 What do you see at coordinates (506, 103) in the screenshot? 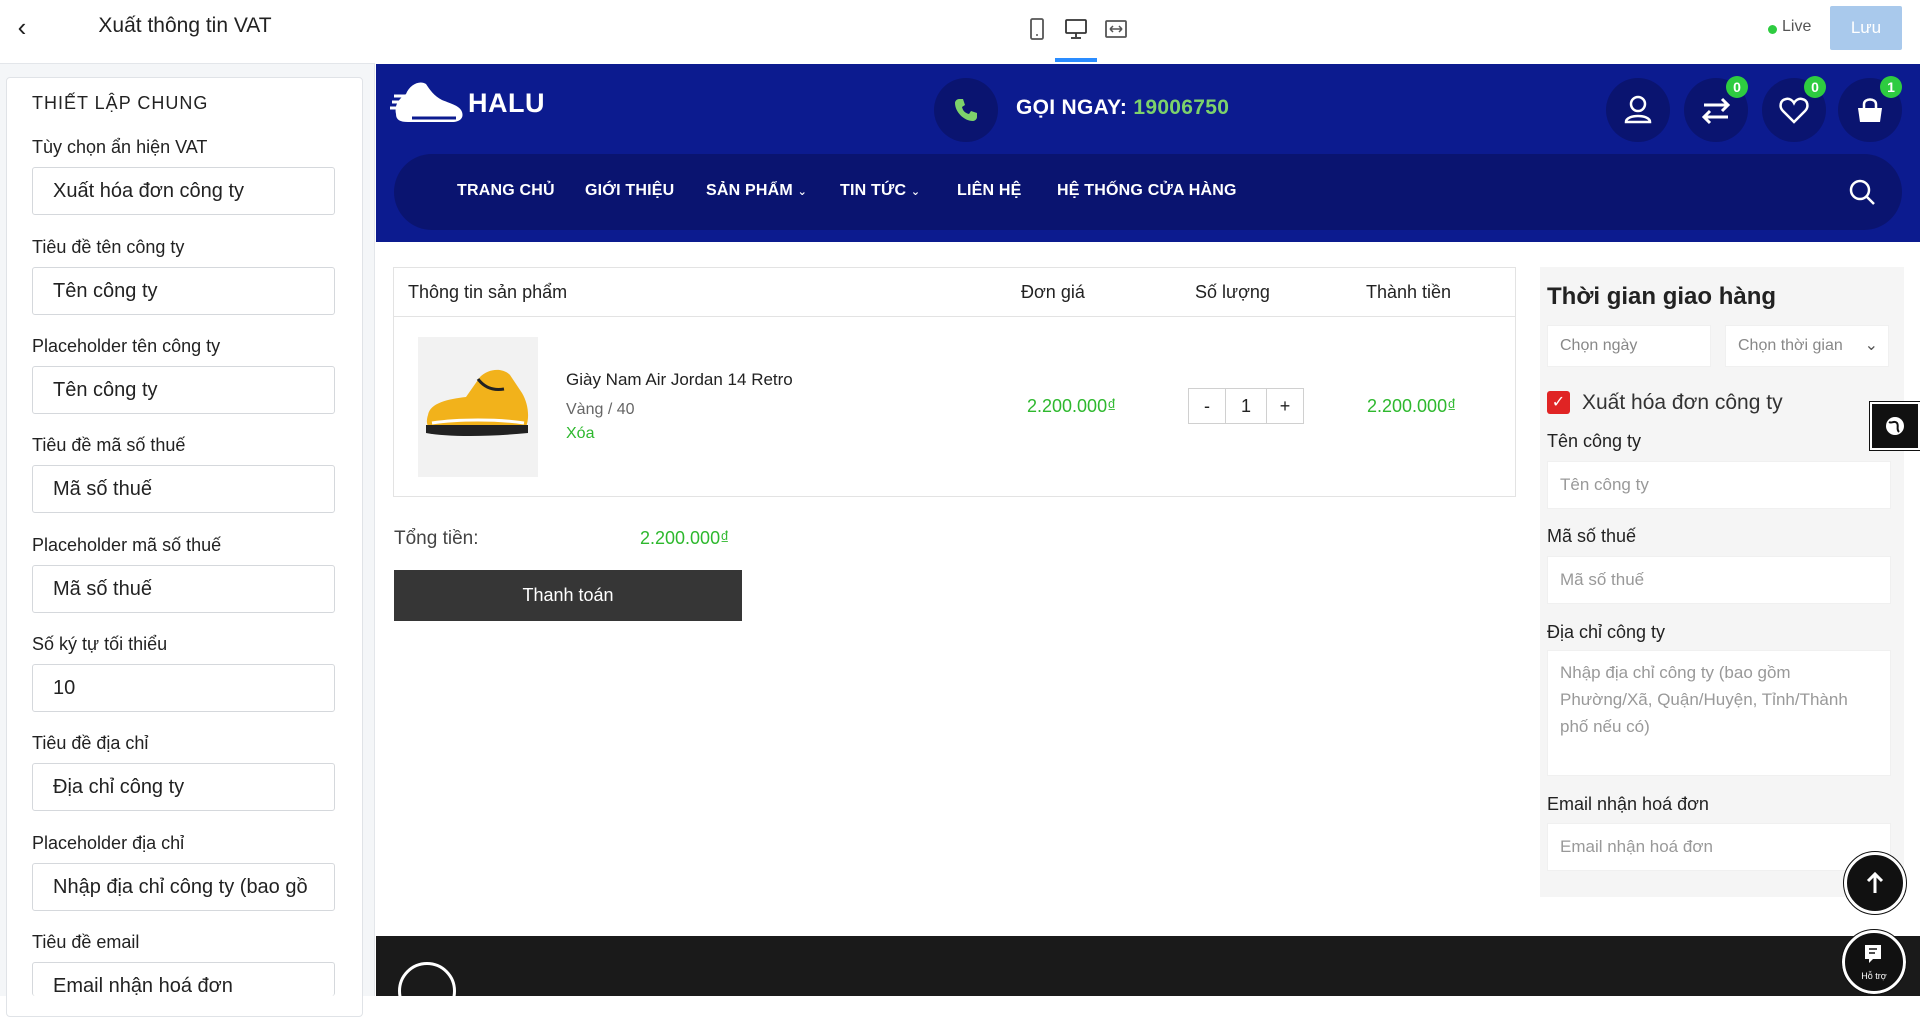
I see `site-logo: HALU` at bounding box center [506, 103].